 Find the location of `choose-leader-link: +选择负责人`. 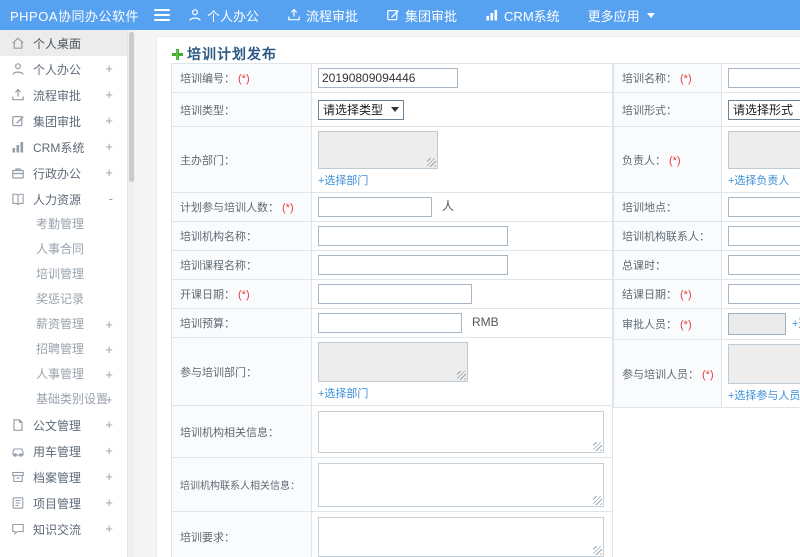

choose-leader-link: +选择负责人 is located at coordinates (764, 180).